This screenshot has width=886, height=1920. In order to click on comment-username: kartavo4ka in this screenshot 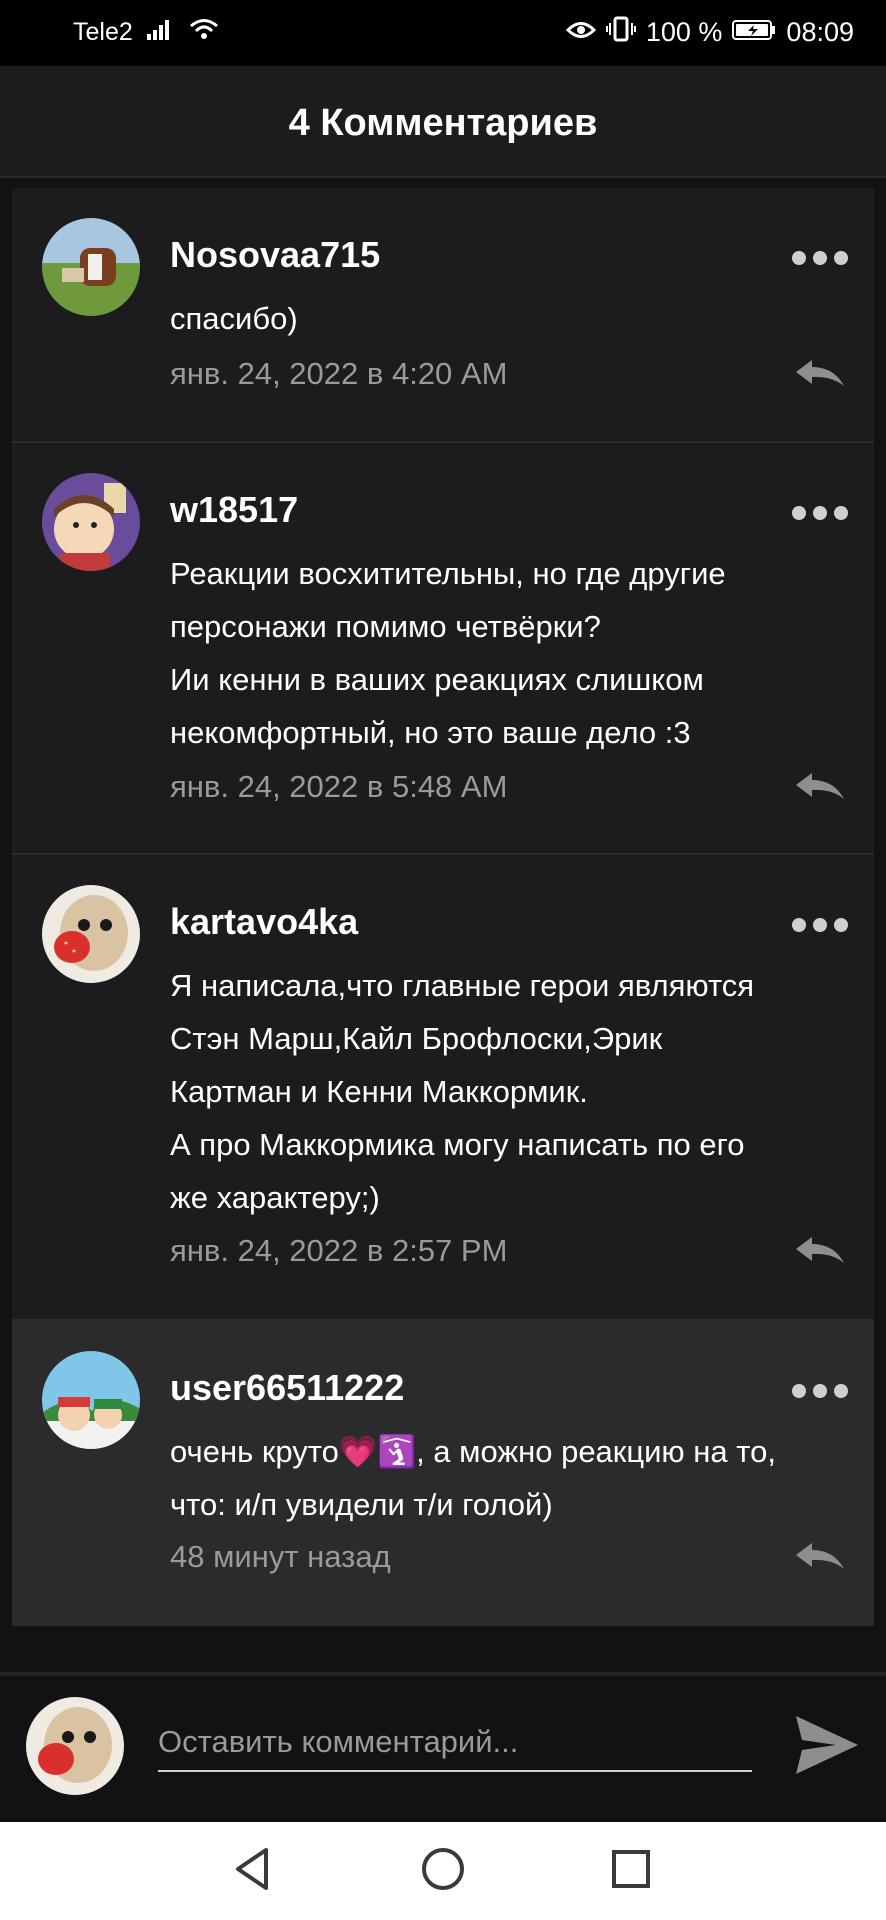, I will do `click(264, 922)`.